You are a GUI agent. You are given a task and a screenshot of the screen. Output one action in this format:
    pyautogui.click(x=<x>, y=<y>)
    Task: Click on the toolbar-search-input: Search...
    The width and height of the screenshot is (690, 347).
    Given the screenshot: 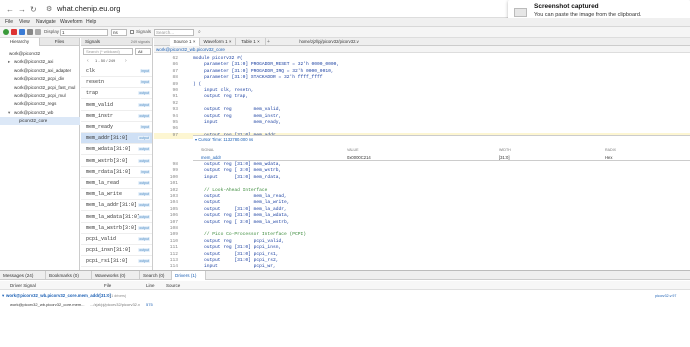 What is the action you would take?
    pyautogui.click(x=174, y=32)
    